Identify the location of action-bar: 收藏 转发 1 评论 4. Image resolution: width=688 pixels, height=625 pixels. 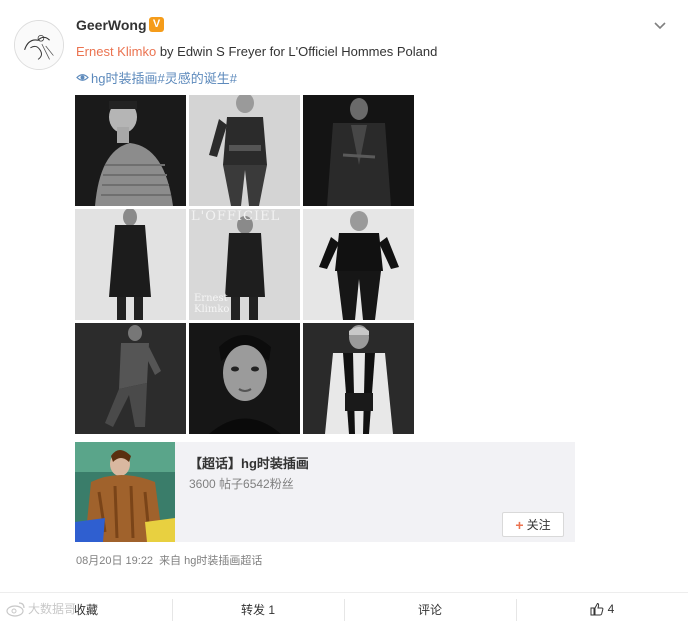
(344, 608).